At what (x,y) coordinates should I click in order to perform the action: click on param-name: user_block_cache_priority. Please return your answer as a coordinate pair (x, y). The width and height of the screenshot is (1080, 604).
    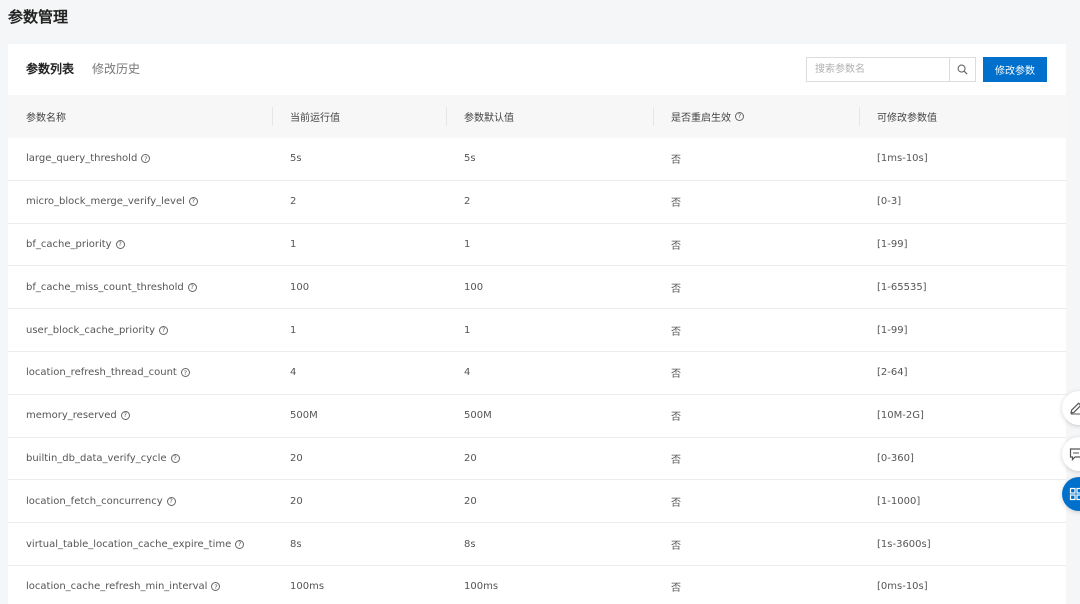
    Looking at the image, I should click on (91, 330).